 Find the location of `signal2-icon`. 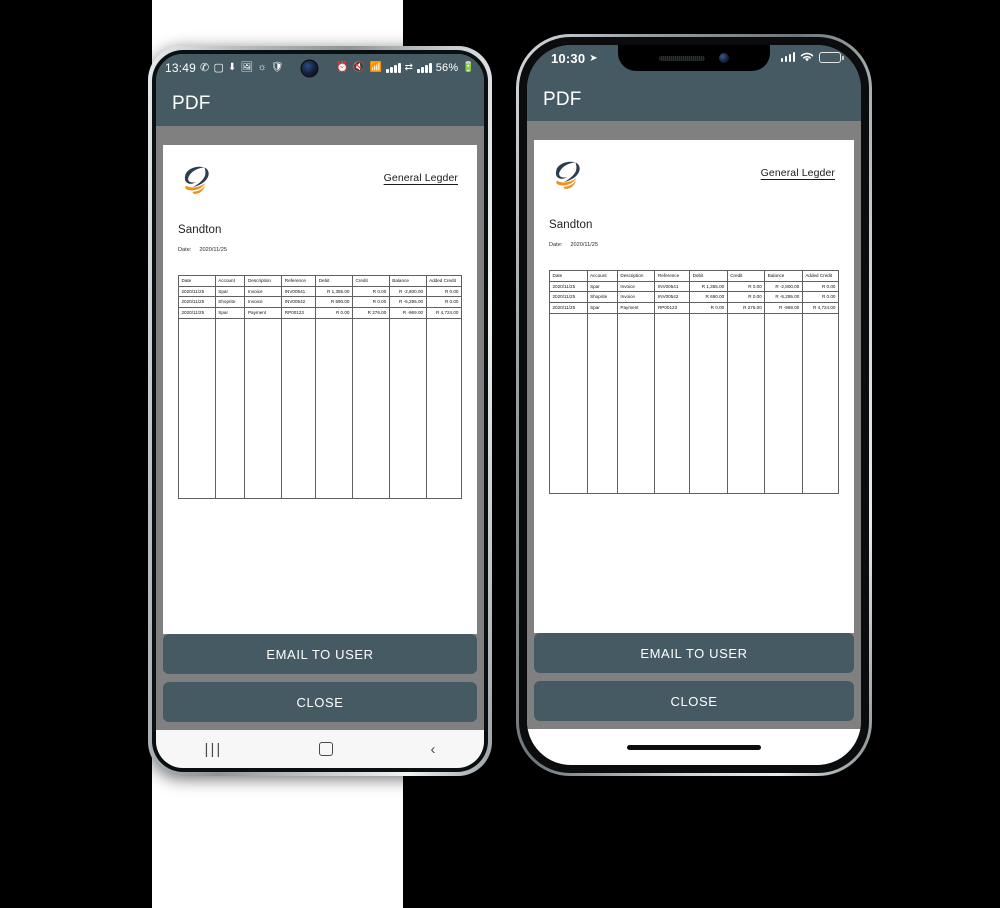

signal2-icon is located at coordinates (424, 68).